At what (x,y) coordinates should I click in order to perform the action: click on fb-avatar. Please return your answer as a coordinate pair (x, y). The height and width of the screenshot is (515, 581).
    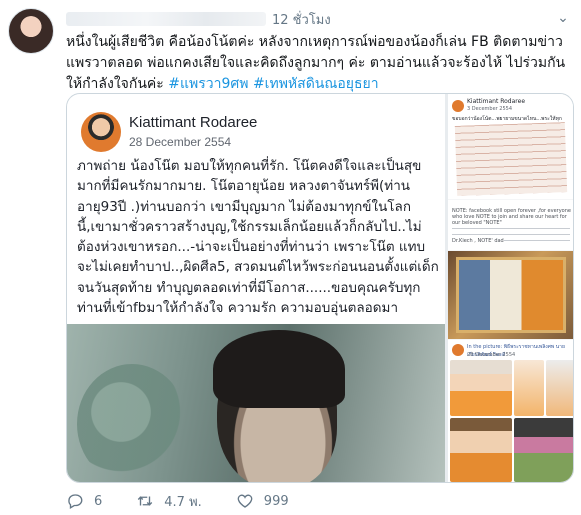
    Looking at the image, I should click on (101, 132).